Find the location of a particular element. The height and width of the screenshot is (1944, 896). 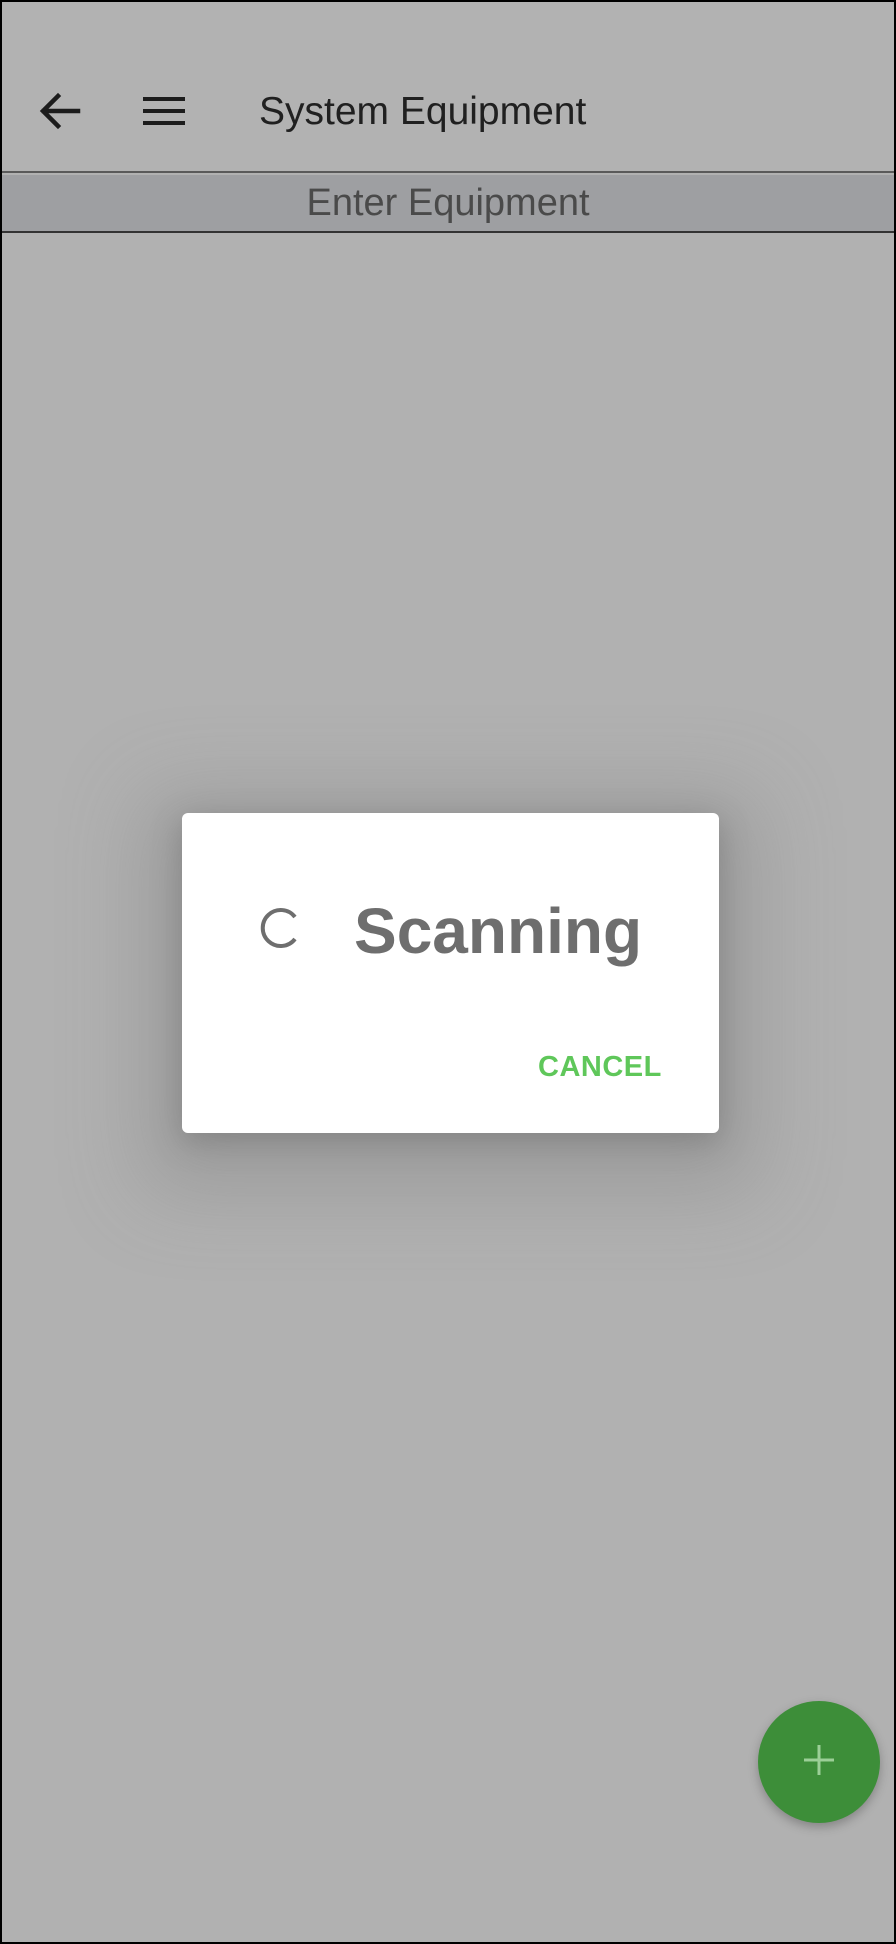

back-button is located at coordinates (60, 113).